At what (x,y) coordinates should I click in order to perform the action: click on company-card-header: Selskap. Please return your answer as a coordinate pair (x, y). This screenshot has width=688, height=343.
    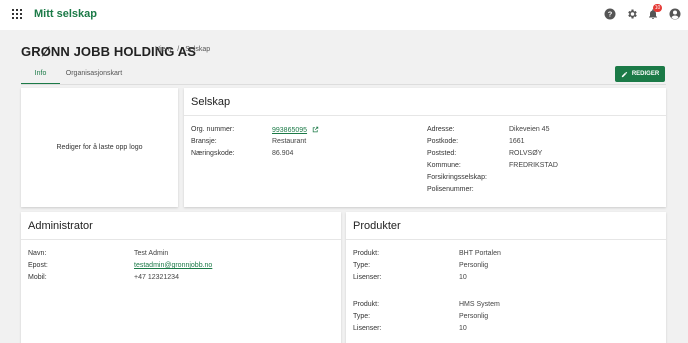
    Looking at the image, I should click on (425, 102).